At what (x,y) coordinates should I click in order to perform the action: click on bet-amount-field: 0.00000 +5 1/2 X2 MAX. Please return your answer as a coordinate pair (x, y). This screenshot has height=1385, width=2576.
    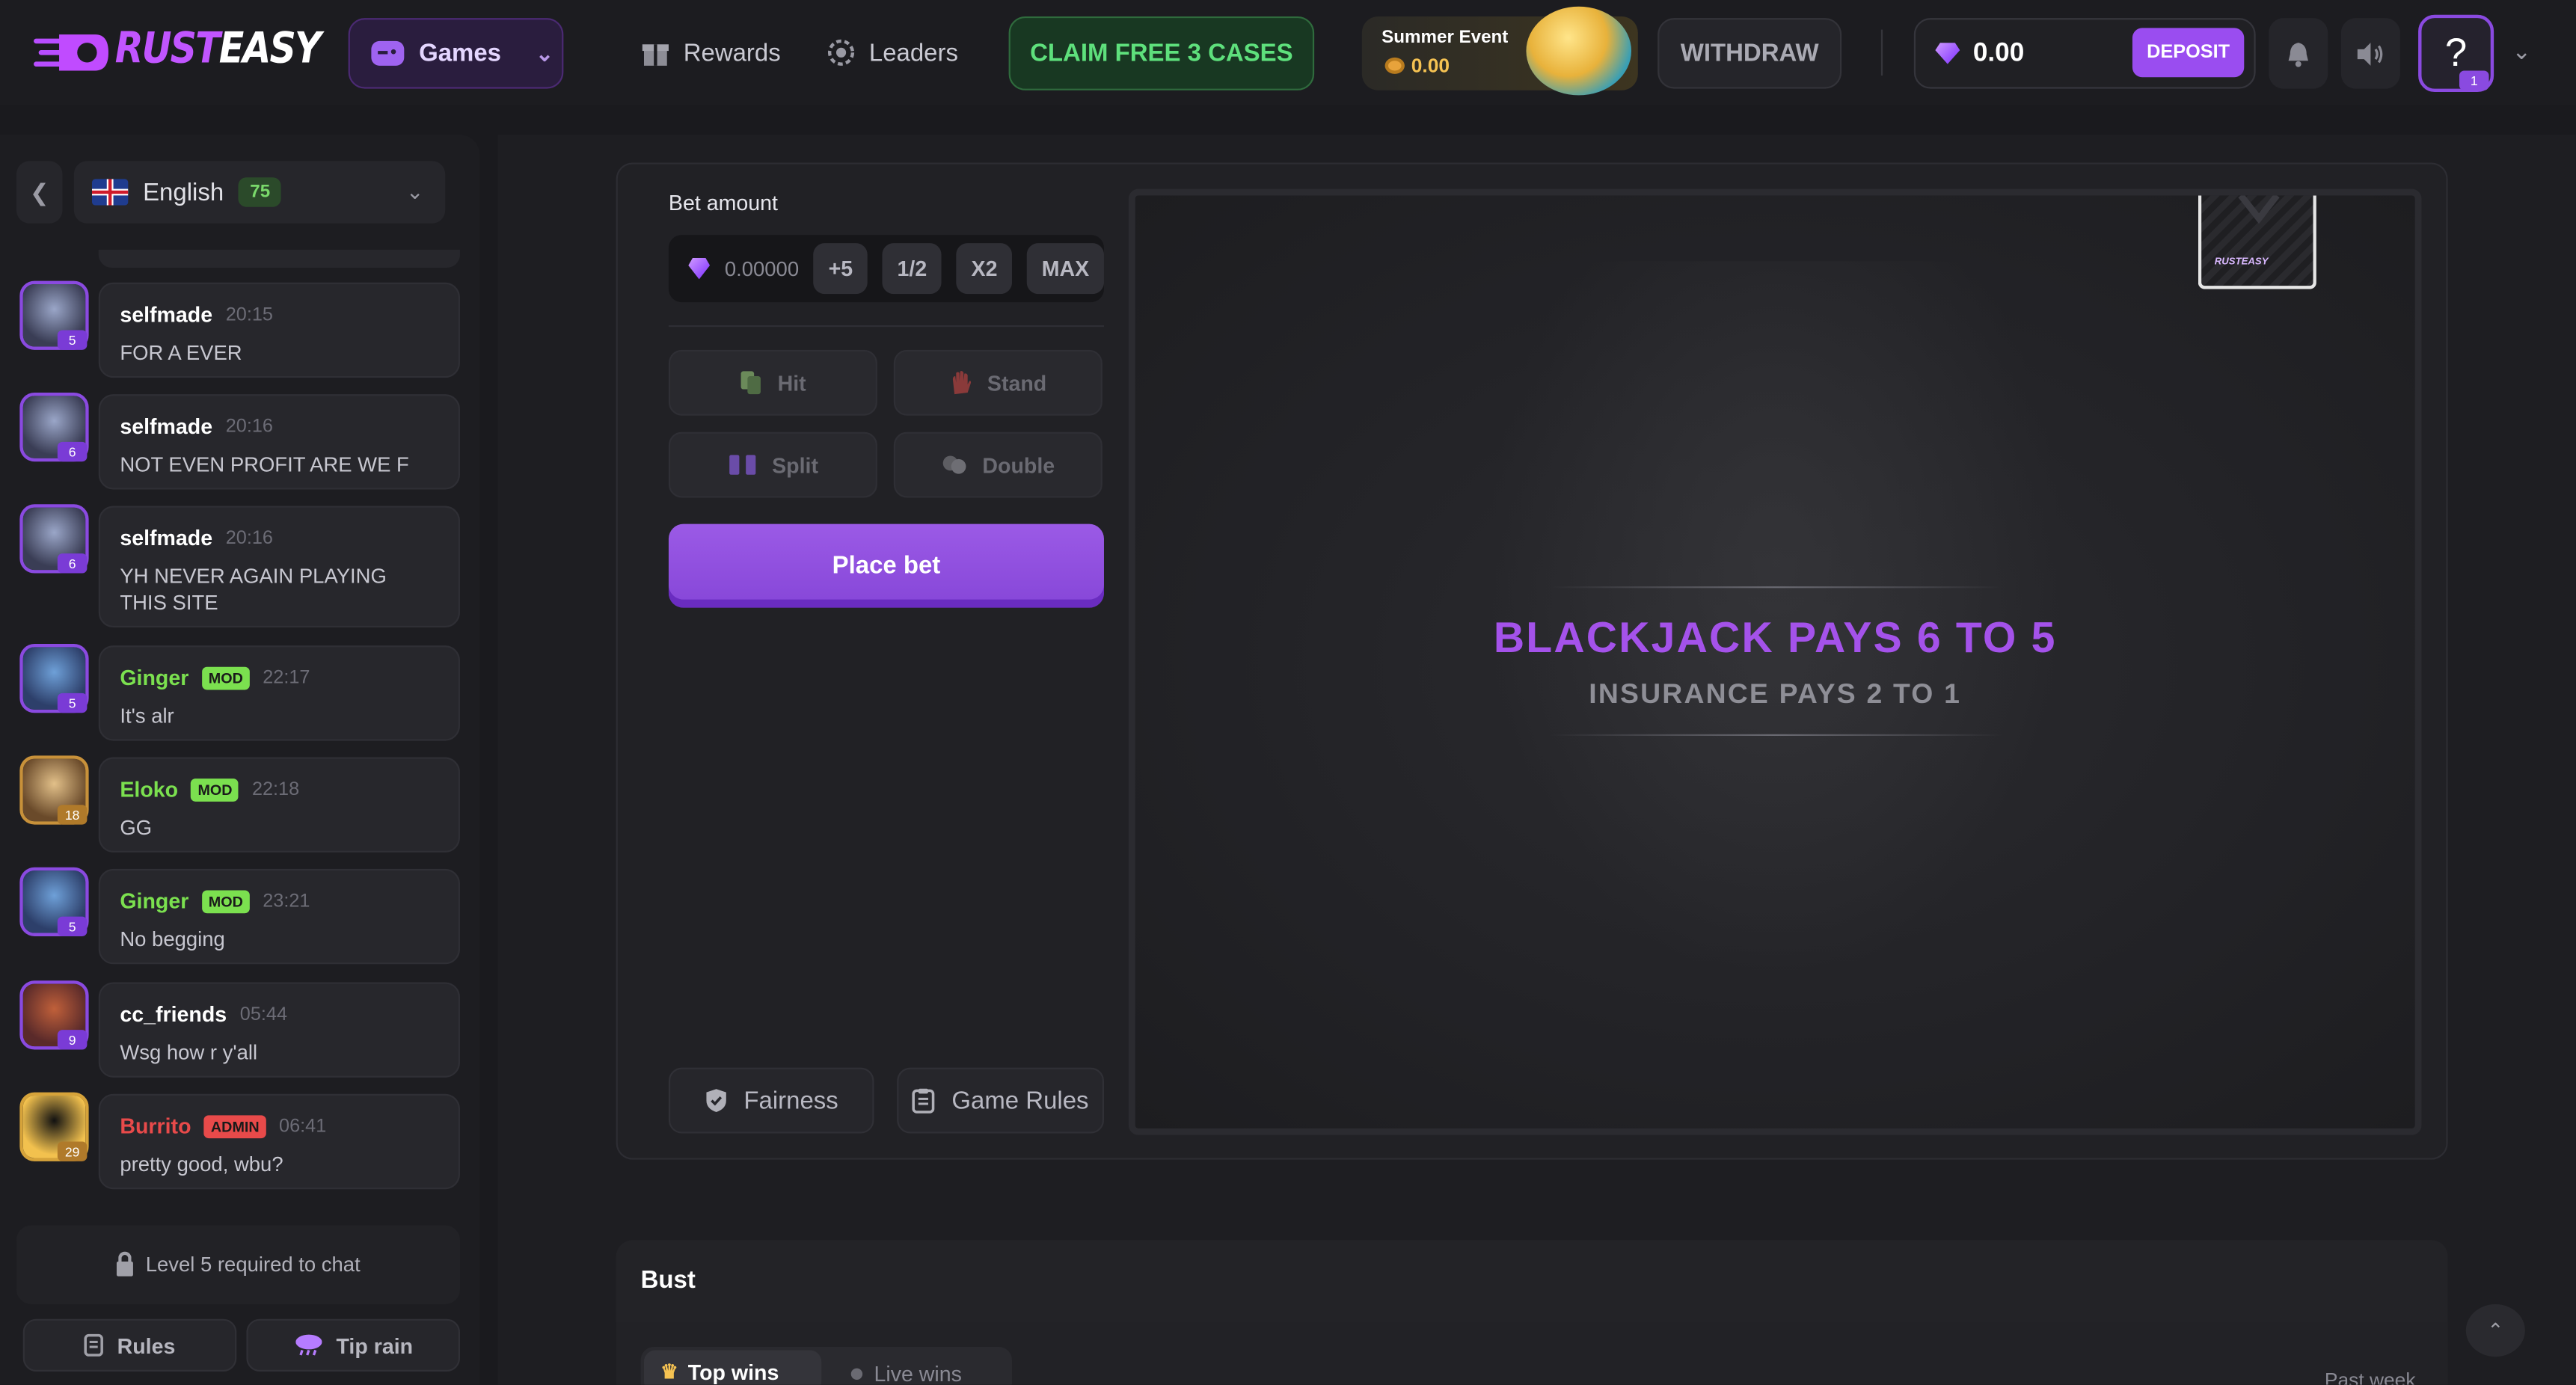
    Looking at the image, I should click on (886, 269).